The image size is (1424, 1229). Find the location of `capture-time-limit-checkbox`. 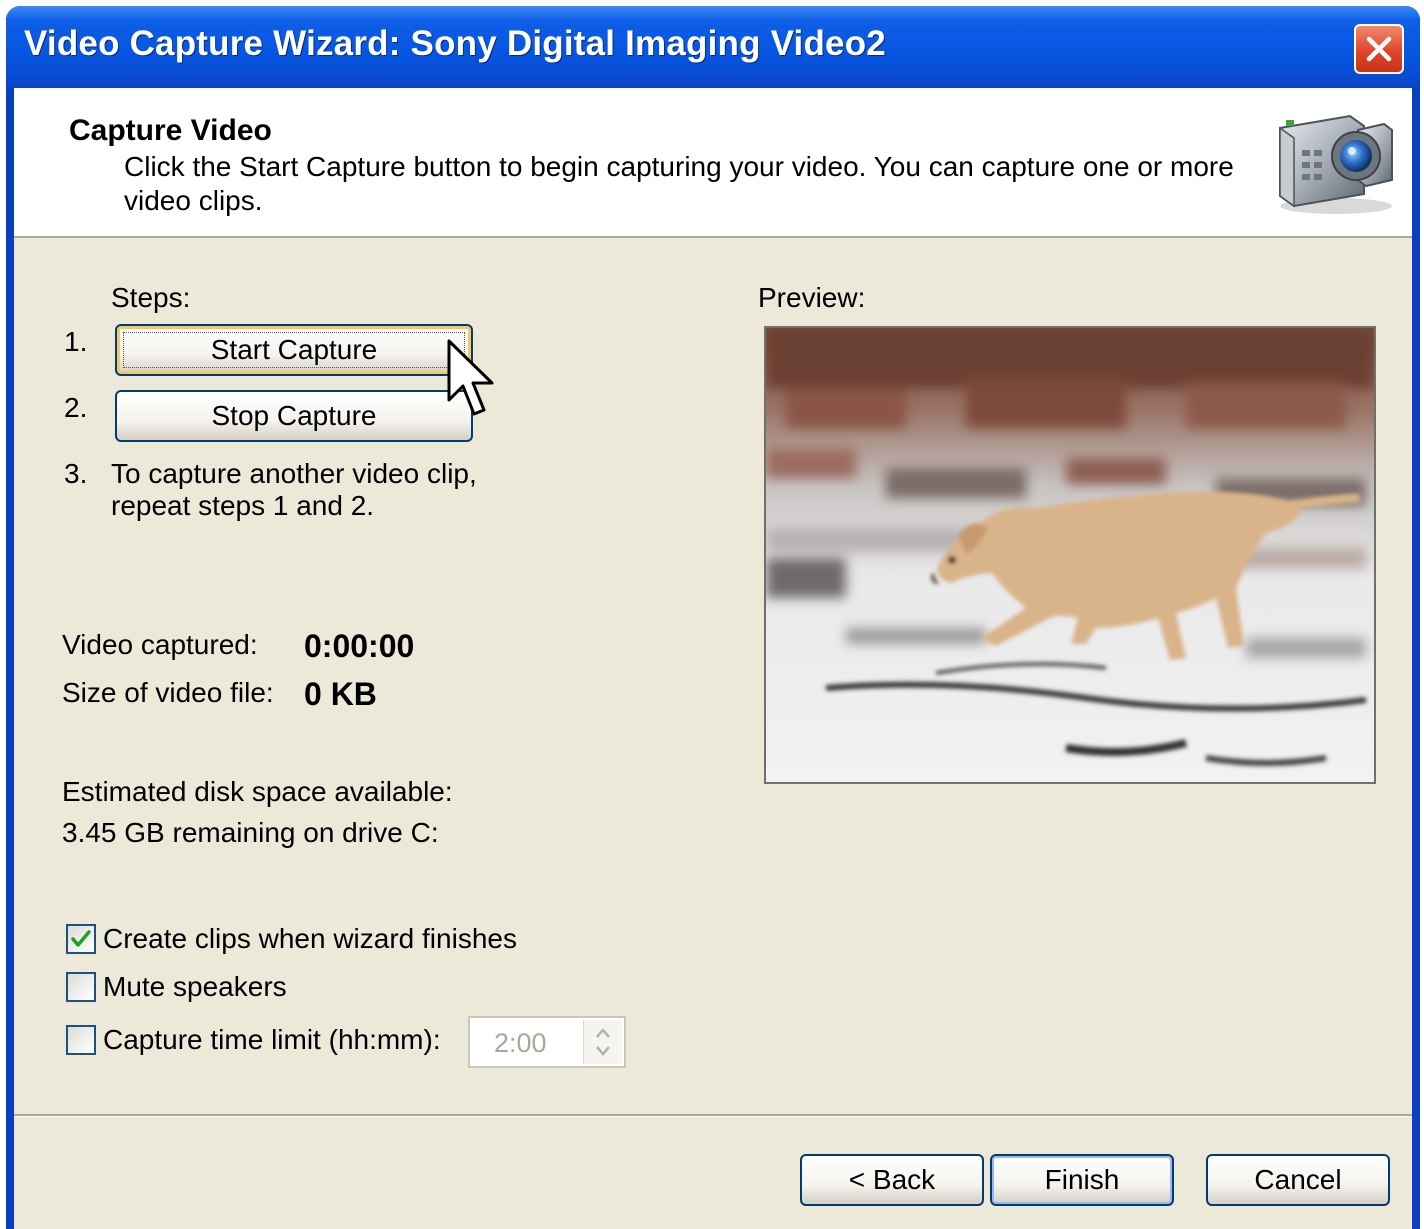

capture-time-limit-checkbox is located at coordinates (81, 1040).